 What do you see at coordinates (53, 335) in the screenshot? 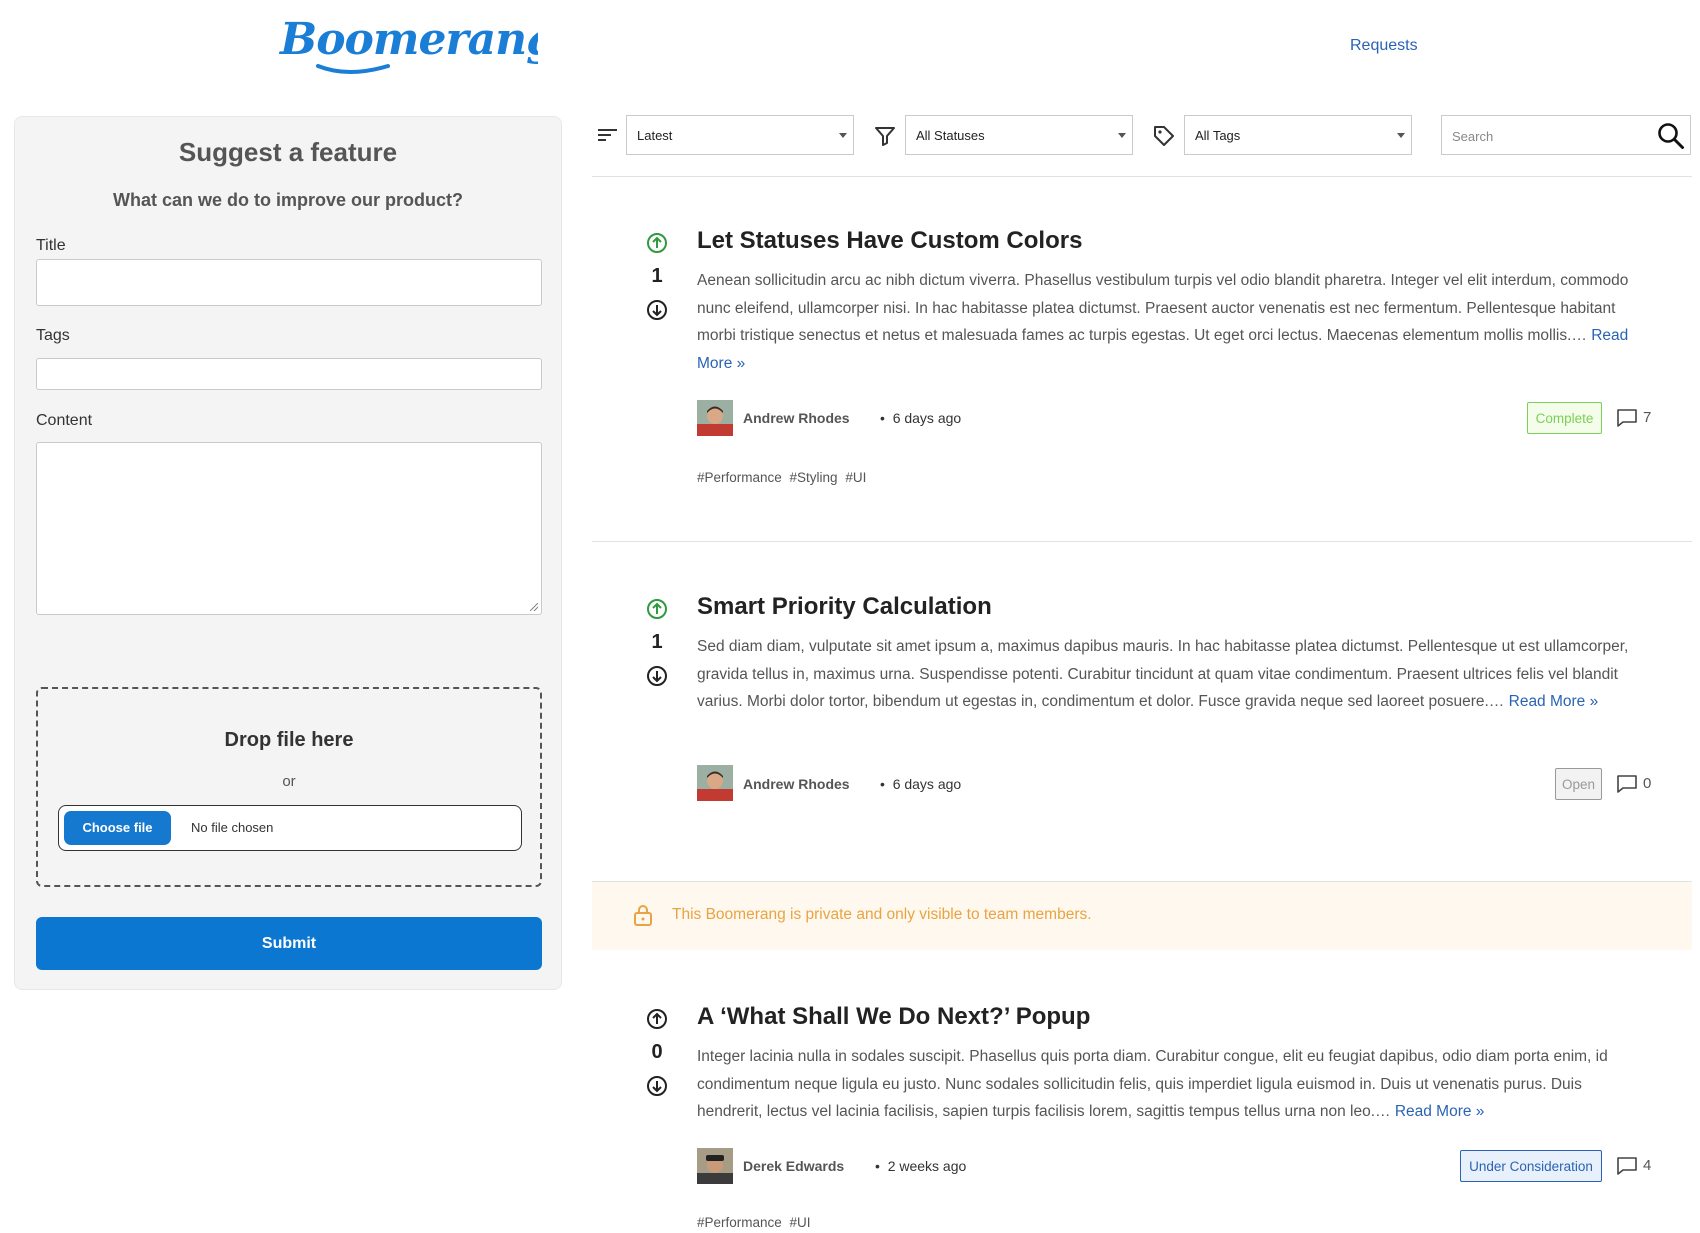
I see `tags-label: Tags` at bounding box center [53, 335].